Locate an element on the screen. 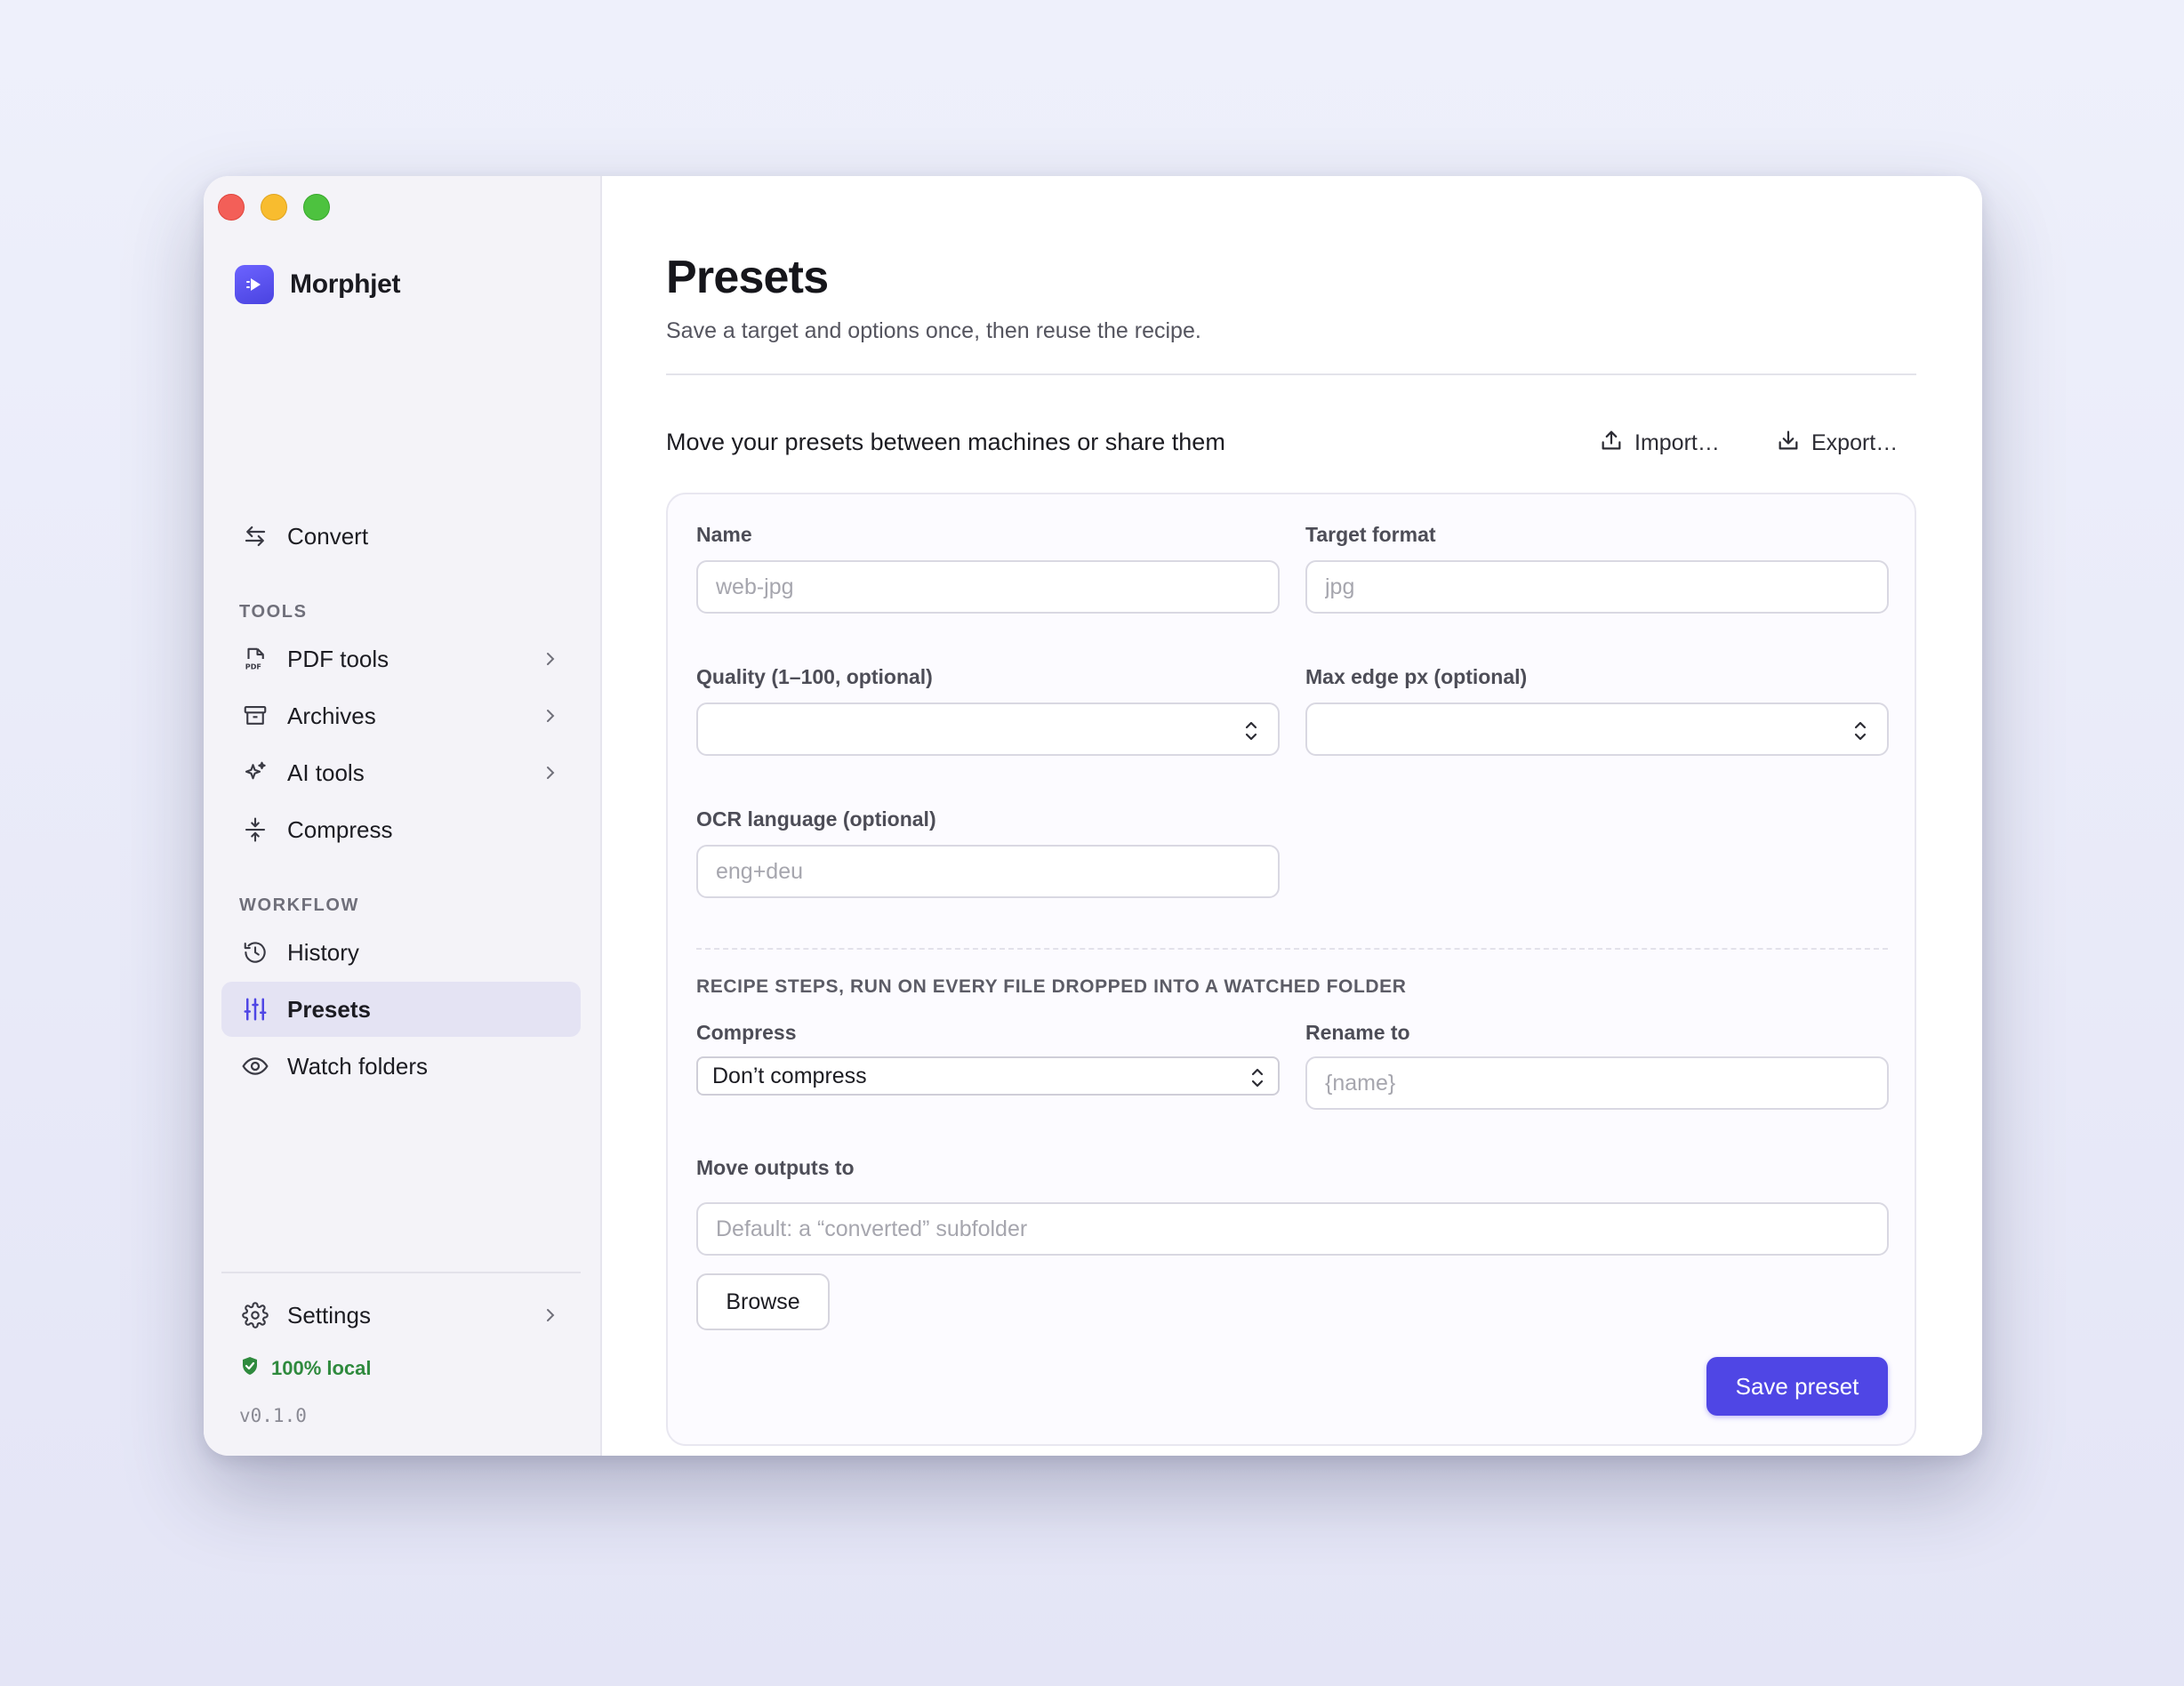 The height and width of the screenshot is (1686, 2184). eye-icon is located at coordinates (255, 1066).